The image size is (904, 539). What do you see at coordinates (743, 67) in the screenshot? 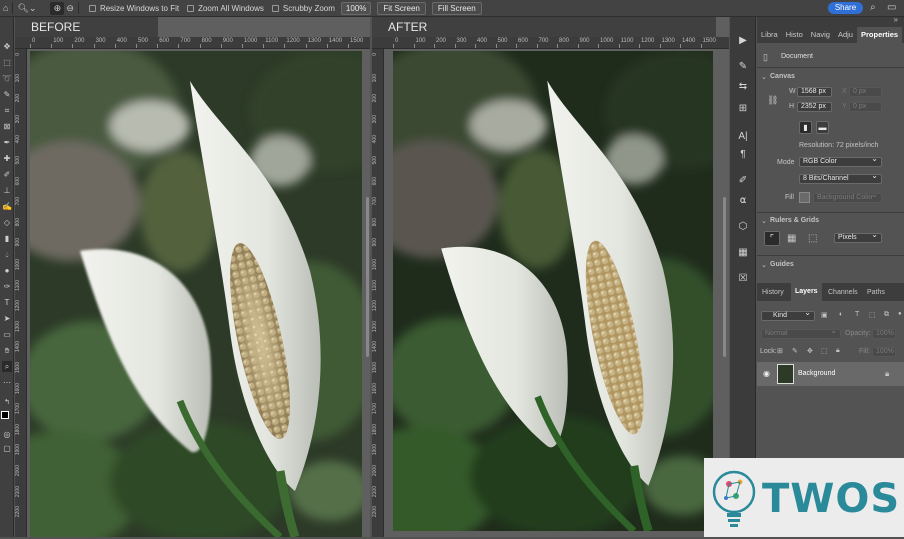
I see `brush-settings-icon: ✎` at bounding box center [743, 67].